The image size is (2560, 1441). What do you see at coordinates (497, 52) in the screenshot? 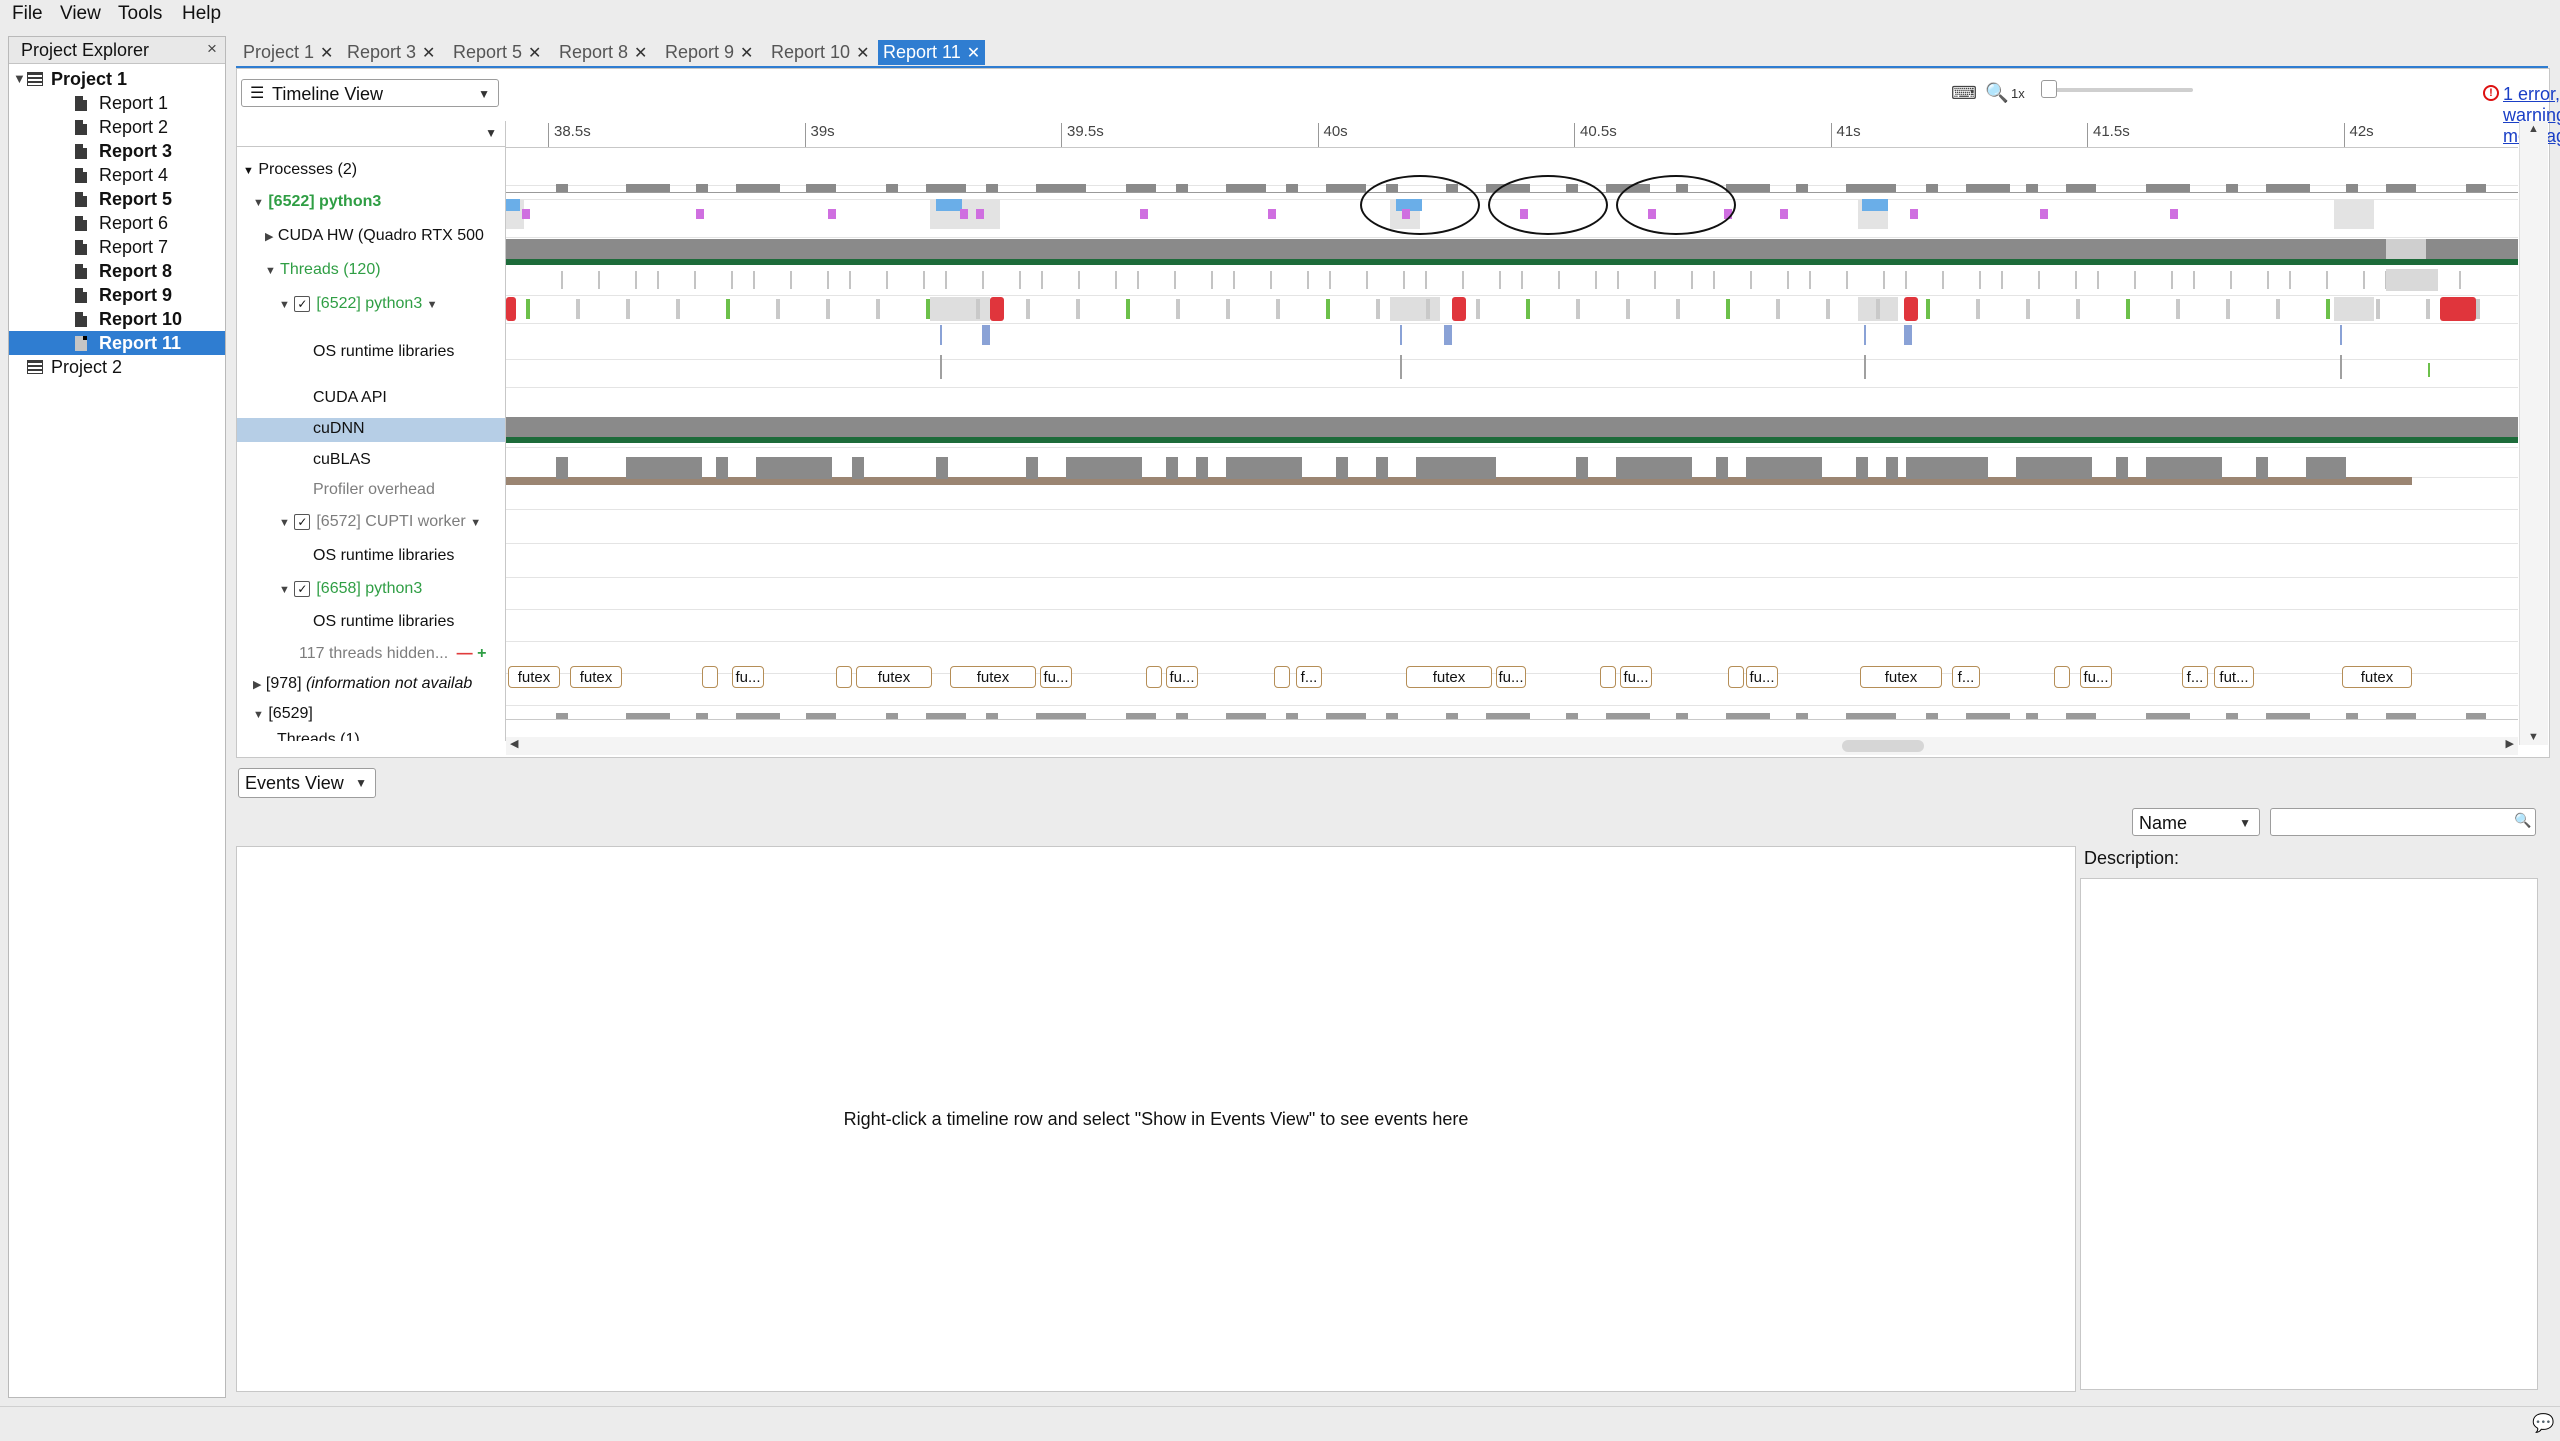
I see `tab-report-5: Report 5 ✕` at bounding box center [497, 52].